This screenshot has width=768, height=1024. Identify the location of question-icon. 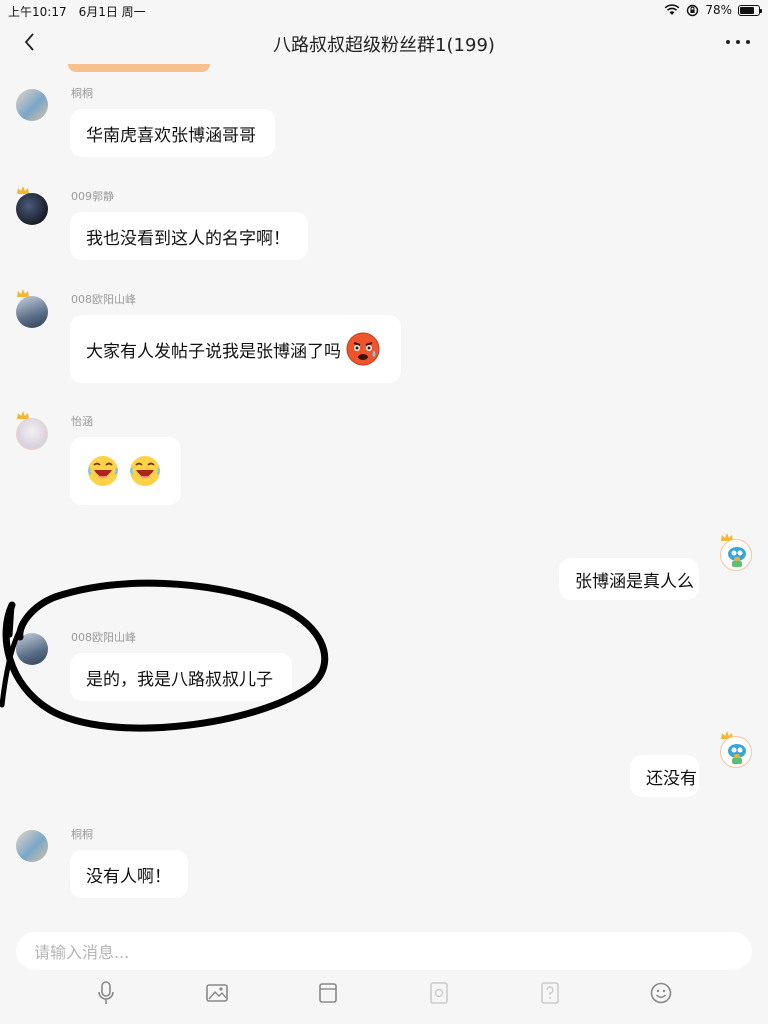
(550, 993).